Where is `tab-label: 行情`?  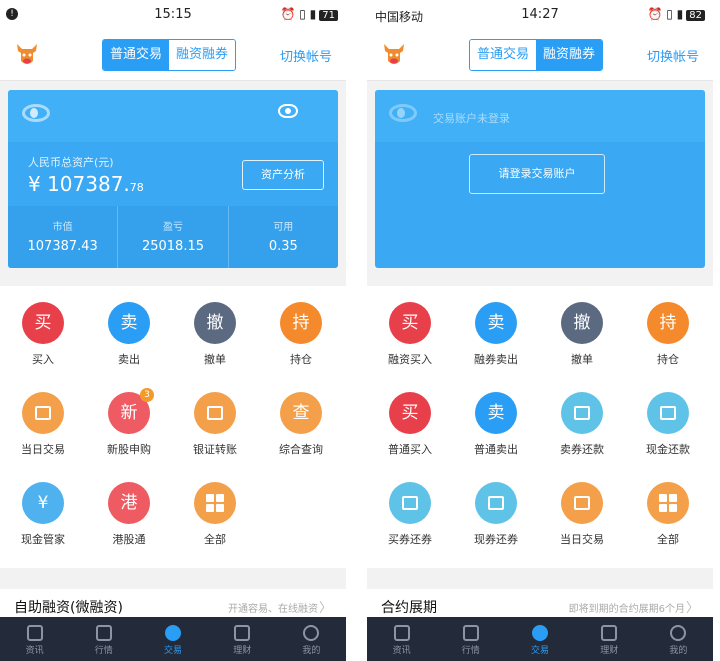 tab-label: 行情 is located at coordinates (103, 651).